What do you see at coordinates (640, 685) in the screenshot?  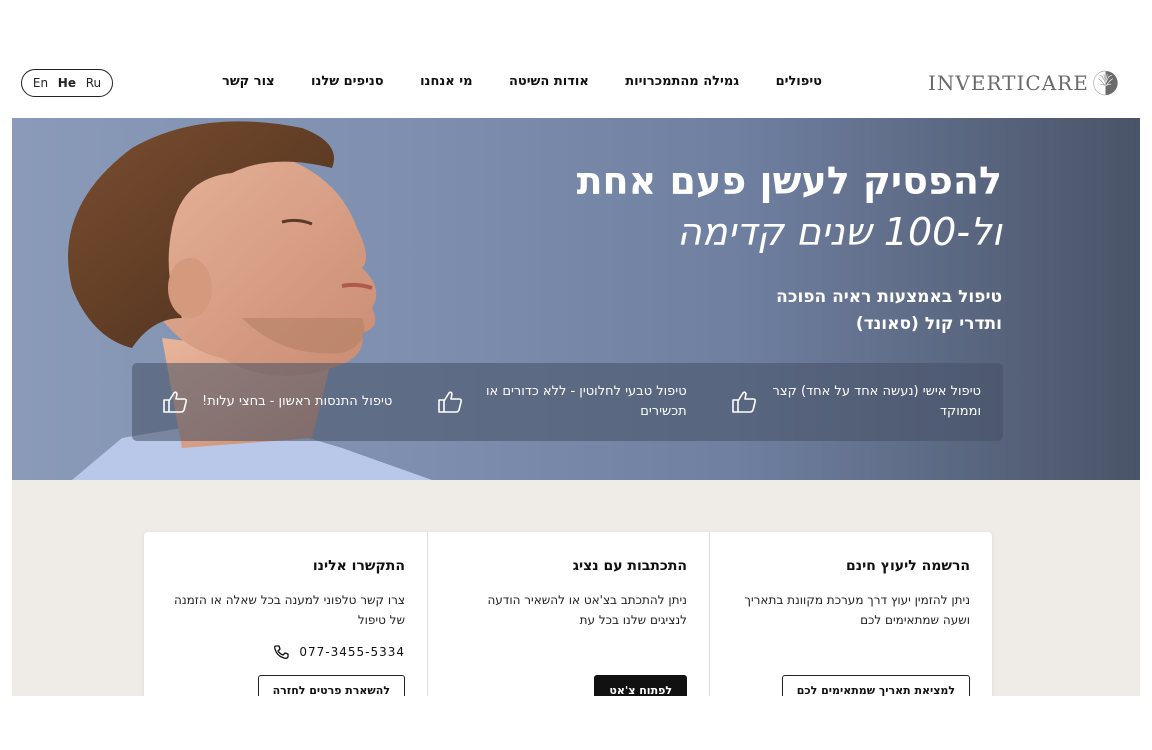 I see `open-chat-button: לפתוח צ'אט` at bounding box center [640, 685].